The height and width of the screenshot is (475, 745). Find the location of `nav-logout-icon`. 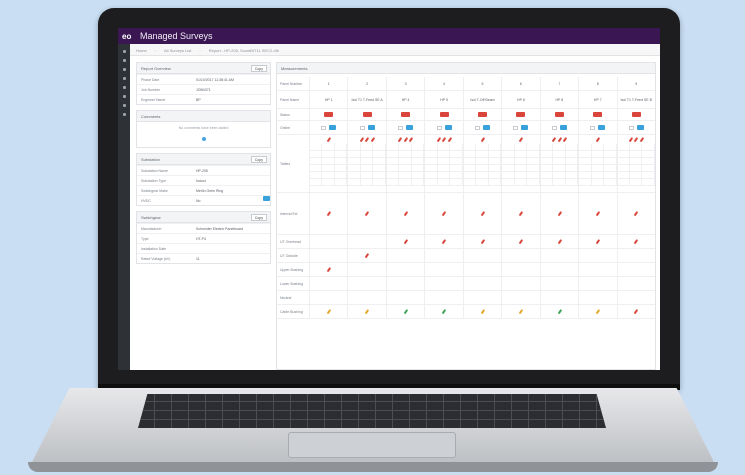

nav-logout-icon is located at coordinates (124, 114).